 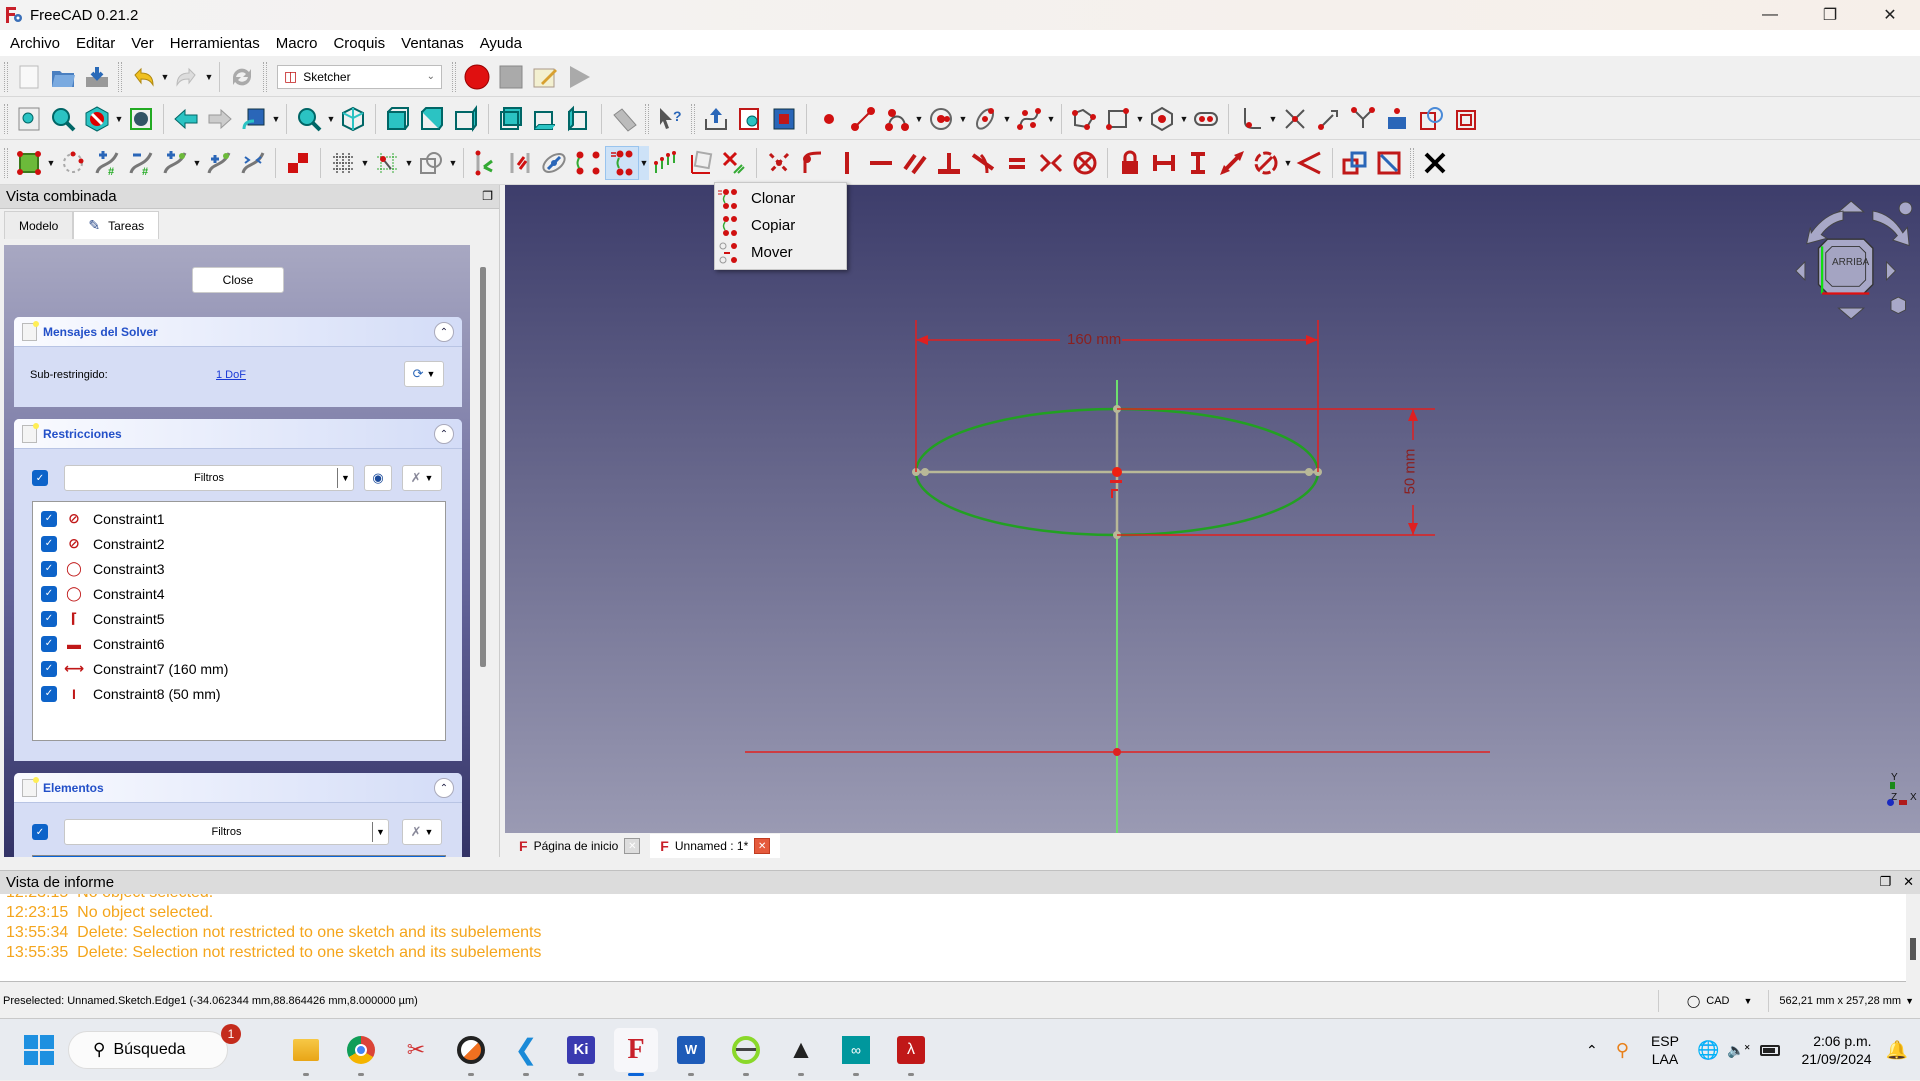 I want to click on view-isometric-icon, so click(x=353, y=119).